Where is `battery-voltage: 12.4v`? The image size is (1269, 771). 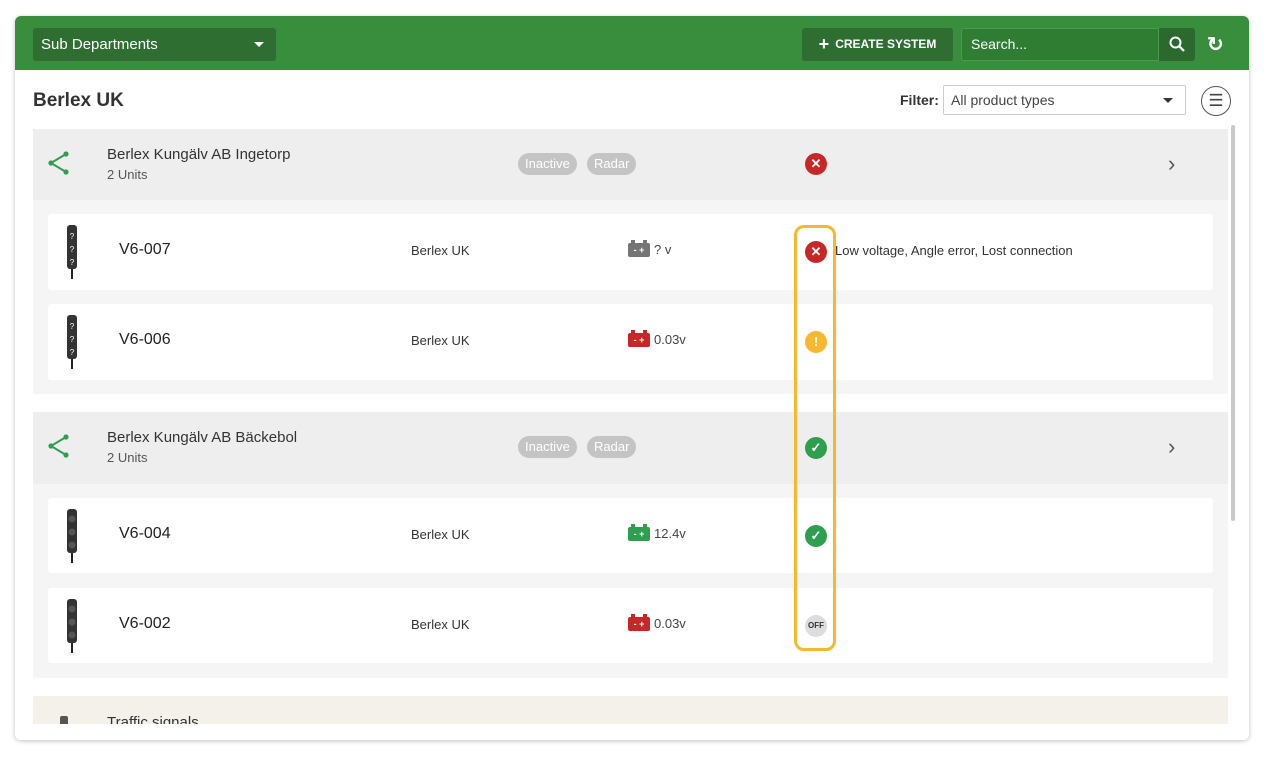
battery-voltage: 12.4v is located at coordinates (670, 533).